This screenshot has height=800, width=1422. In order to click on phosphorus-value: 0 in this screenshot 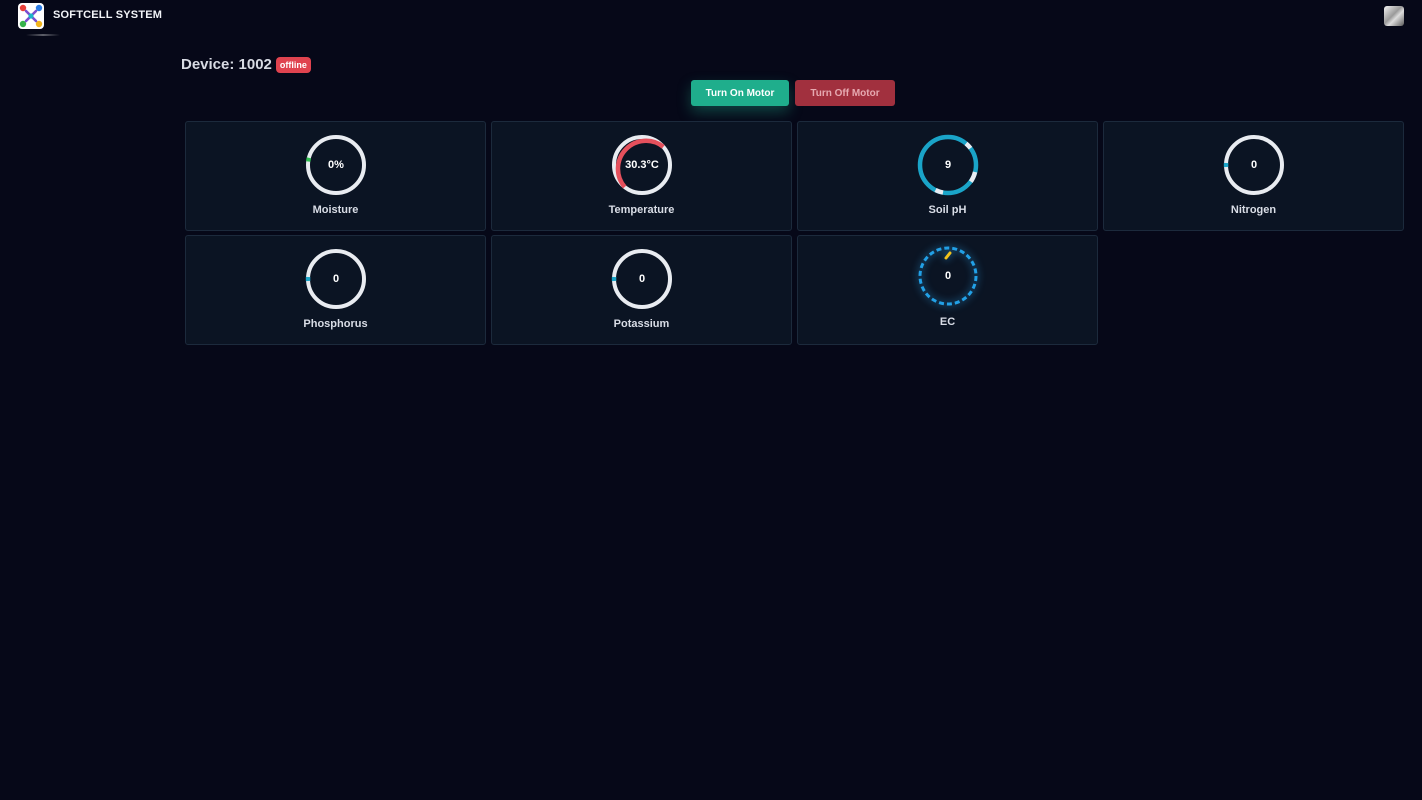, I will do `click(336, 279)`.